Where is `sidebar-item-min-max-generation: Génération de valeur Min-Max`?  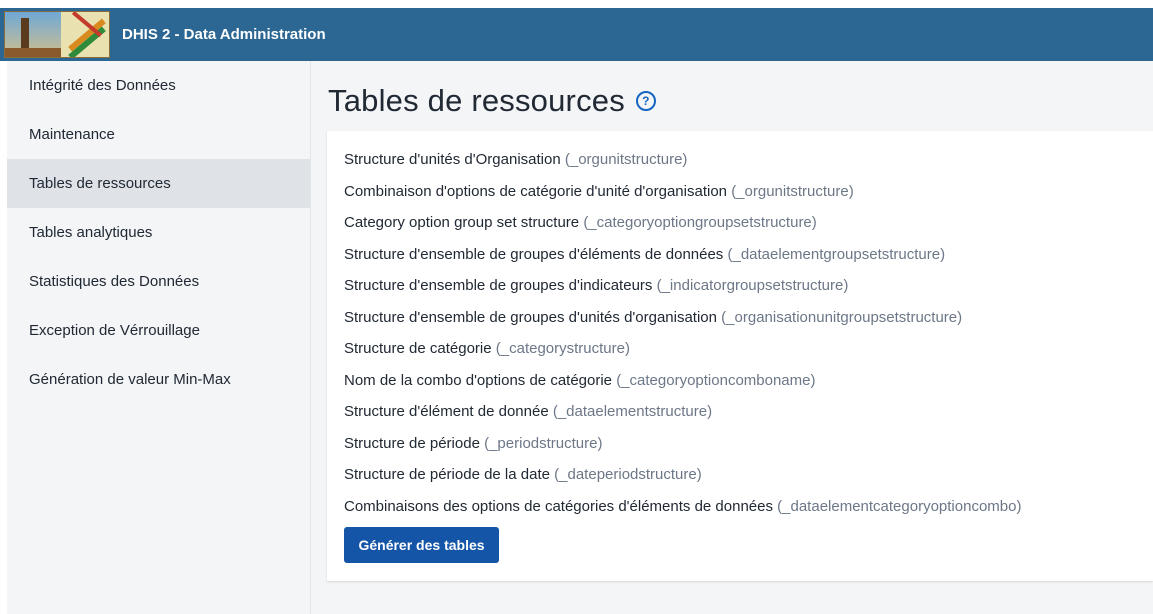
sidebar-item-min-max-generation: Génération de valeur Min-Max is located at coordinates (158, 379).